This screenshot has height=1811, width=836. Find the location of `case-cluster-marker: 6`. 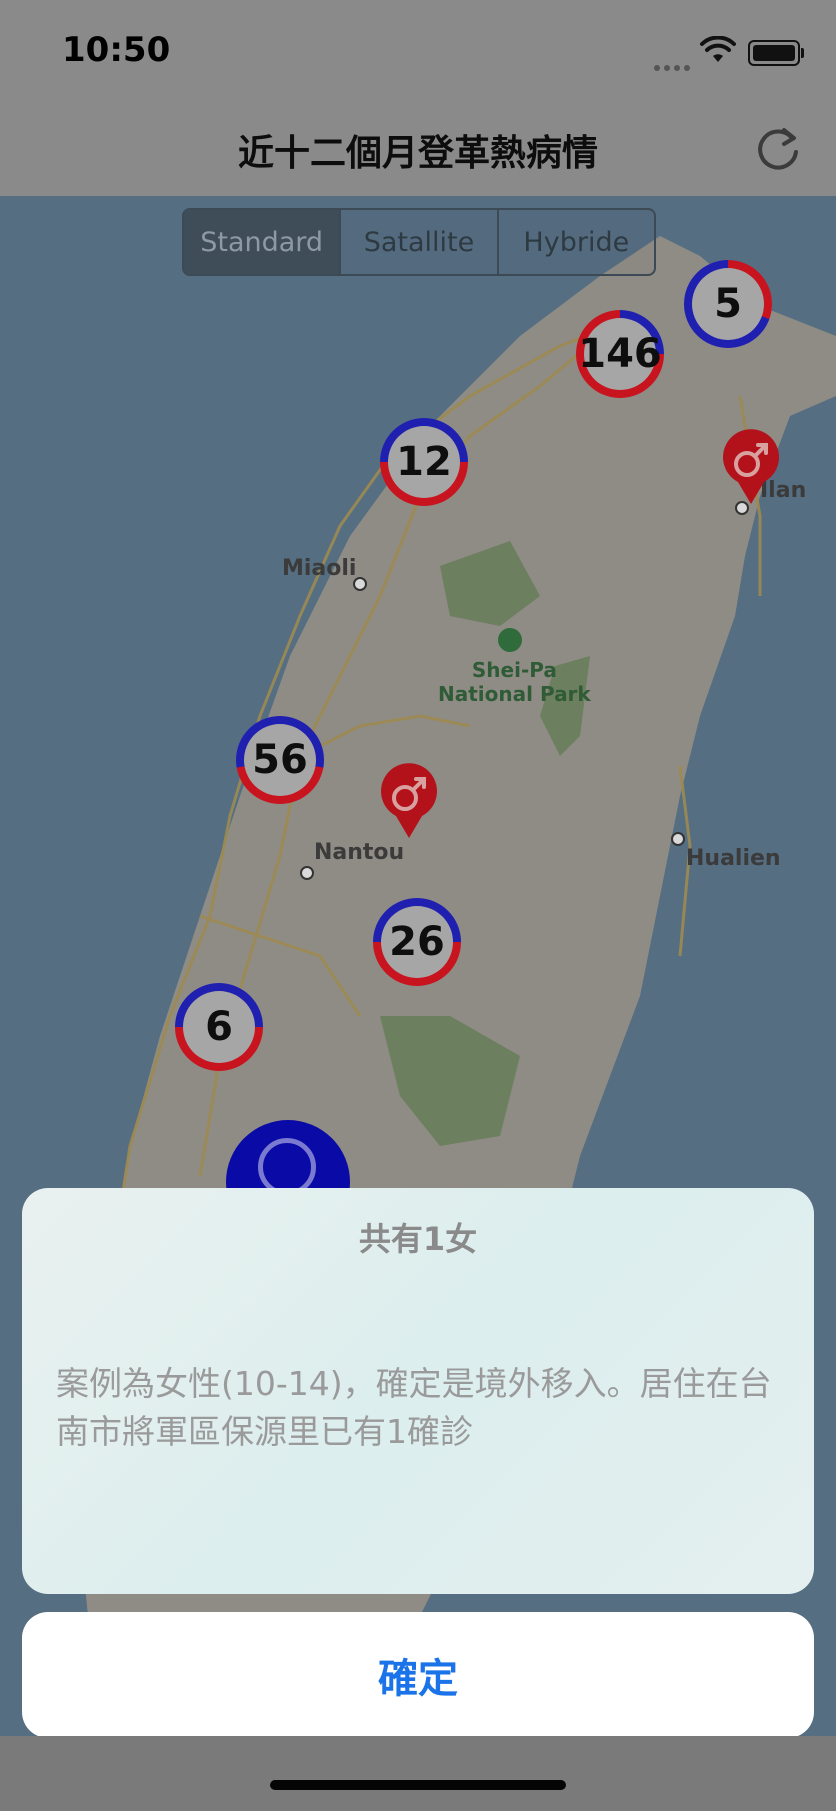

case-cluster-marker: 6 is located at coordinates (219, 1027).